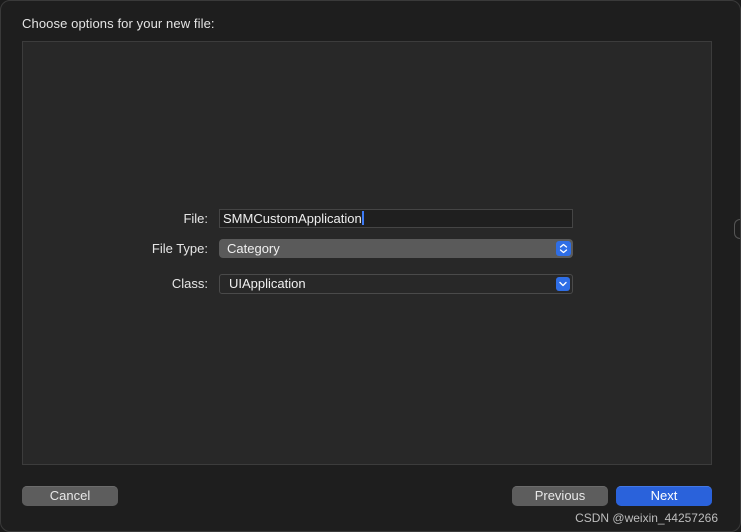 This screenshot has width=741, height=532. I want to click on file-type-selected: Category, so click(253, 248).